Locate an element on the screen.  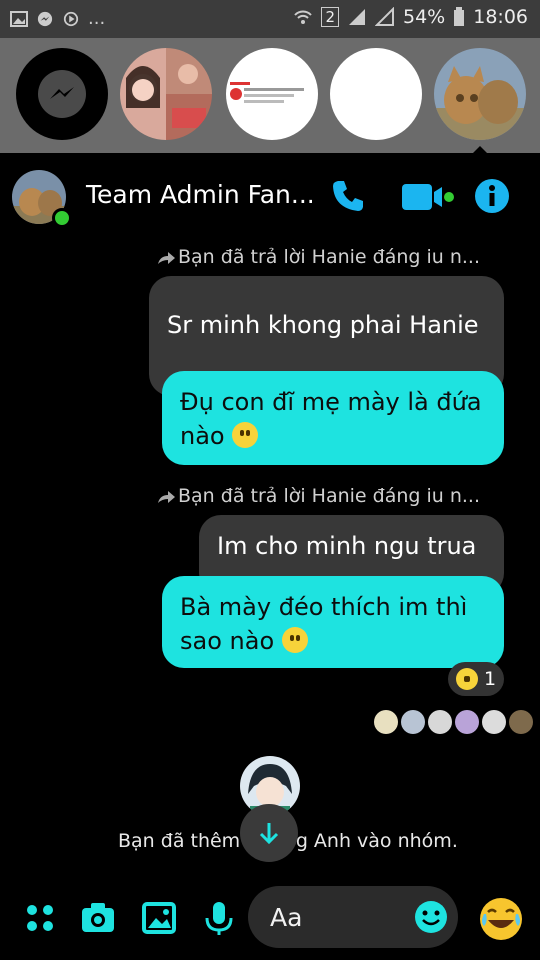
sent-message-text: Bà mày đéo thích im thì sao nào is located at coordinates (324, 624).